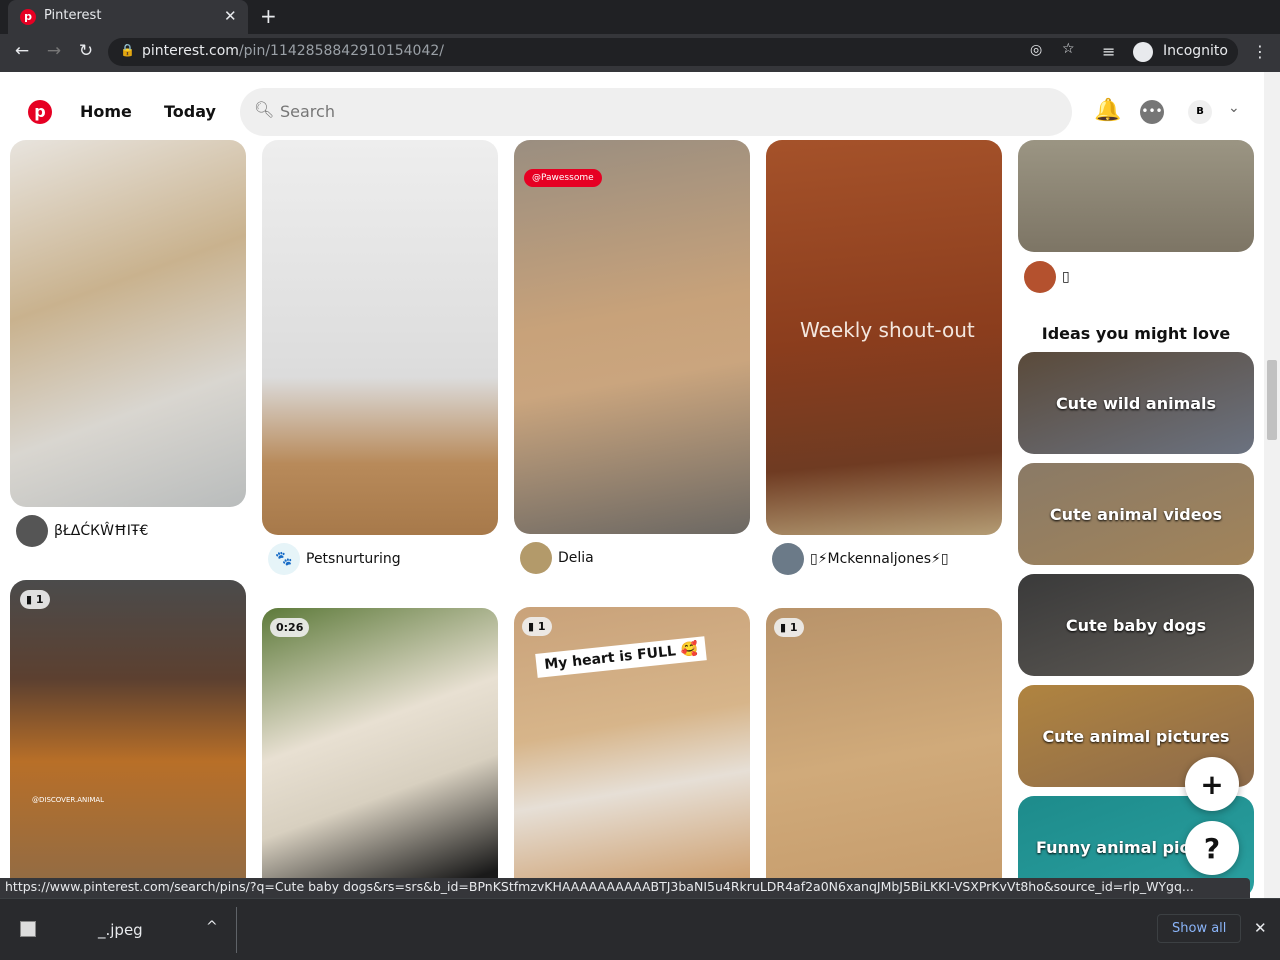 This screenshot has width=1280, height=960. Describe the element at coordinates (73, 15) in the screenshot. I see `tab-title: Pinterest` at that location.